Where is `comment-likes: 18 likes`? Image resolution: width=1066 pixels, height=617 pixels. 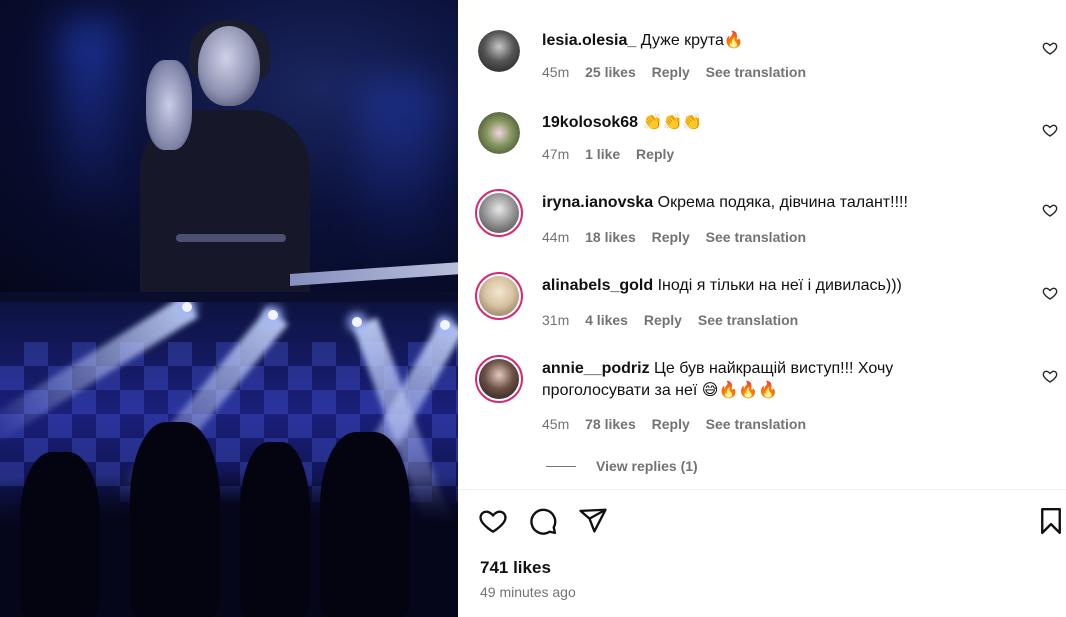
comment-likes: 18 likes is located at coordinates (610, 237).